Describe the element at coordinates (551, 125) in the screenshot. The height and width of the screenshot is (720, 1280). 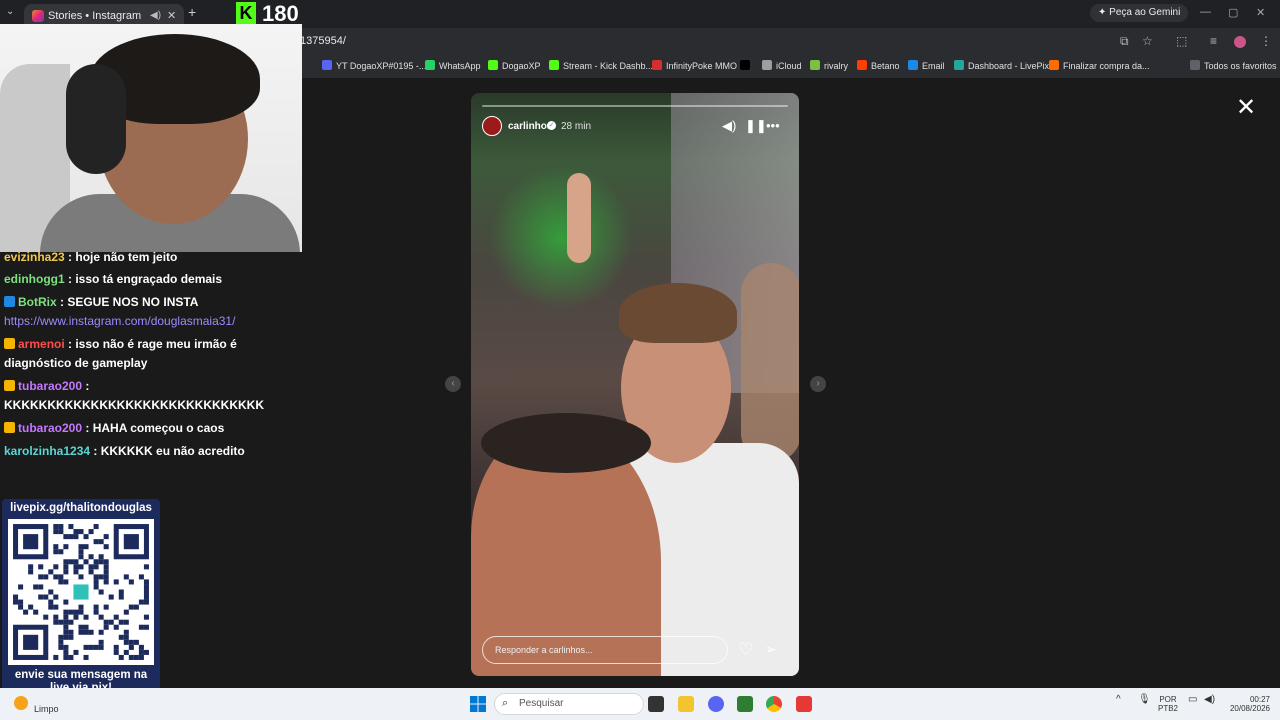
I see `verified-icon: ✓` at that location.